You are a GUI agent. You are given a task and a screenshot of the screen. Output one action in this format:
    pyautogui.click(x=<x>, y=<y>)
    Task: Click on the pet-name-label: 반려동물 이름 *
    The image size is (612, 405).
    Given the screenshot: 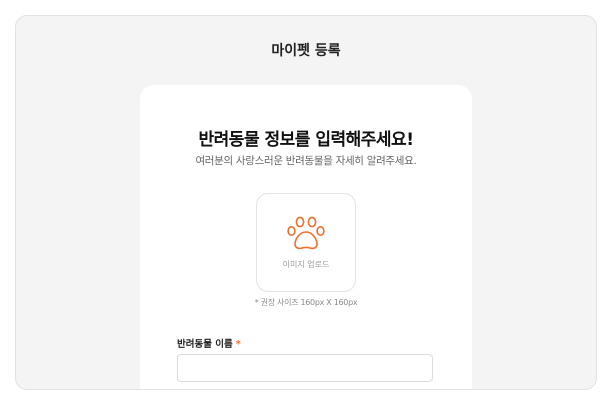 What is the action you would take?
    pyautogui.click(x=209, y=343)
    